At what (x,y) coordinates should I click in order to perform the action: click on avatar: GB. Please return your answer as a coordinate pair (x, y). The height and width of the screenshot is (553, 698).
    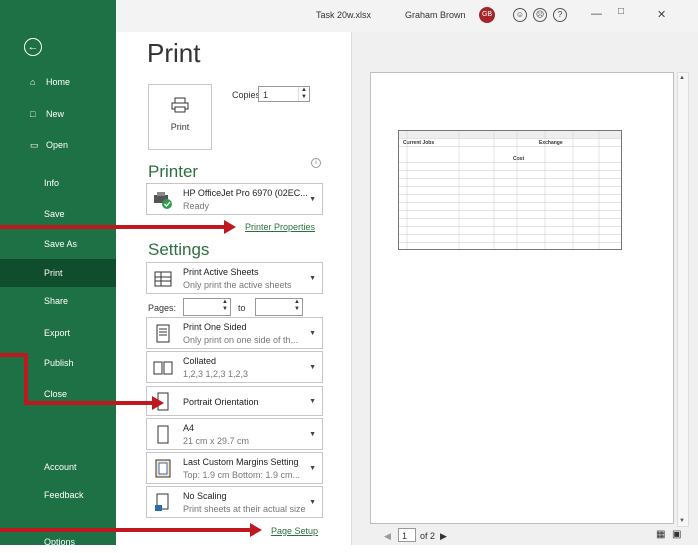
    Looking at the image, I should click on (487, 15).